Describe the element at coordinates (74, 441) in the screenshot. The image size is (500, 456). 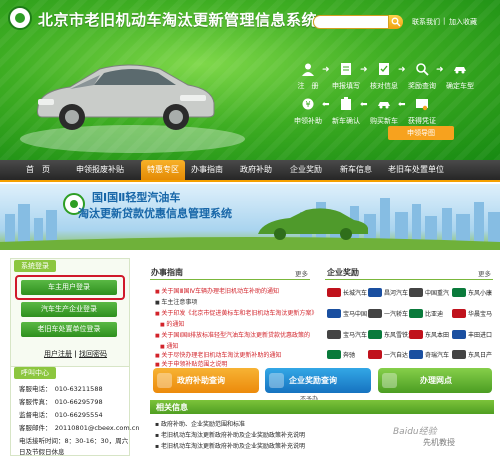
I see `service-hours: 电话接听时间：8：30-16：30，周六` at that location.